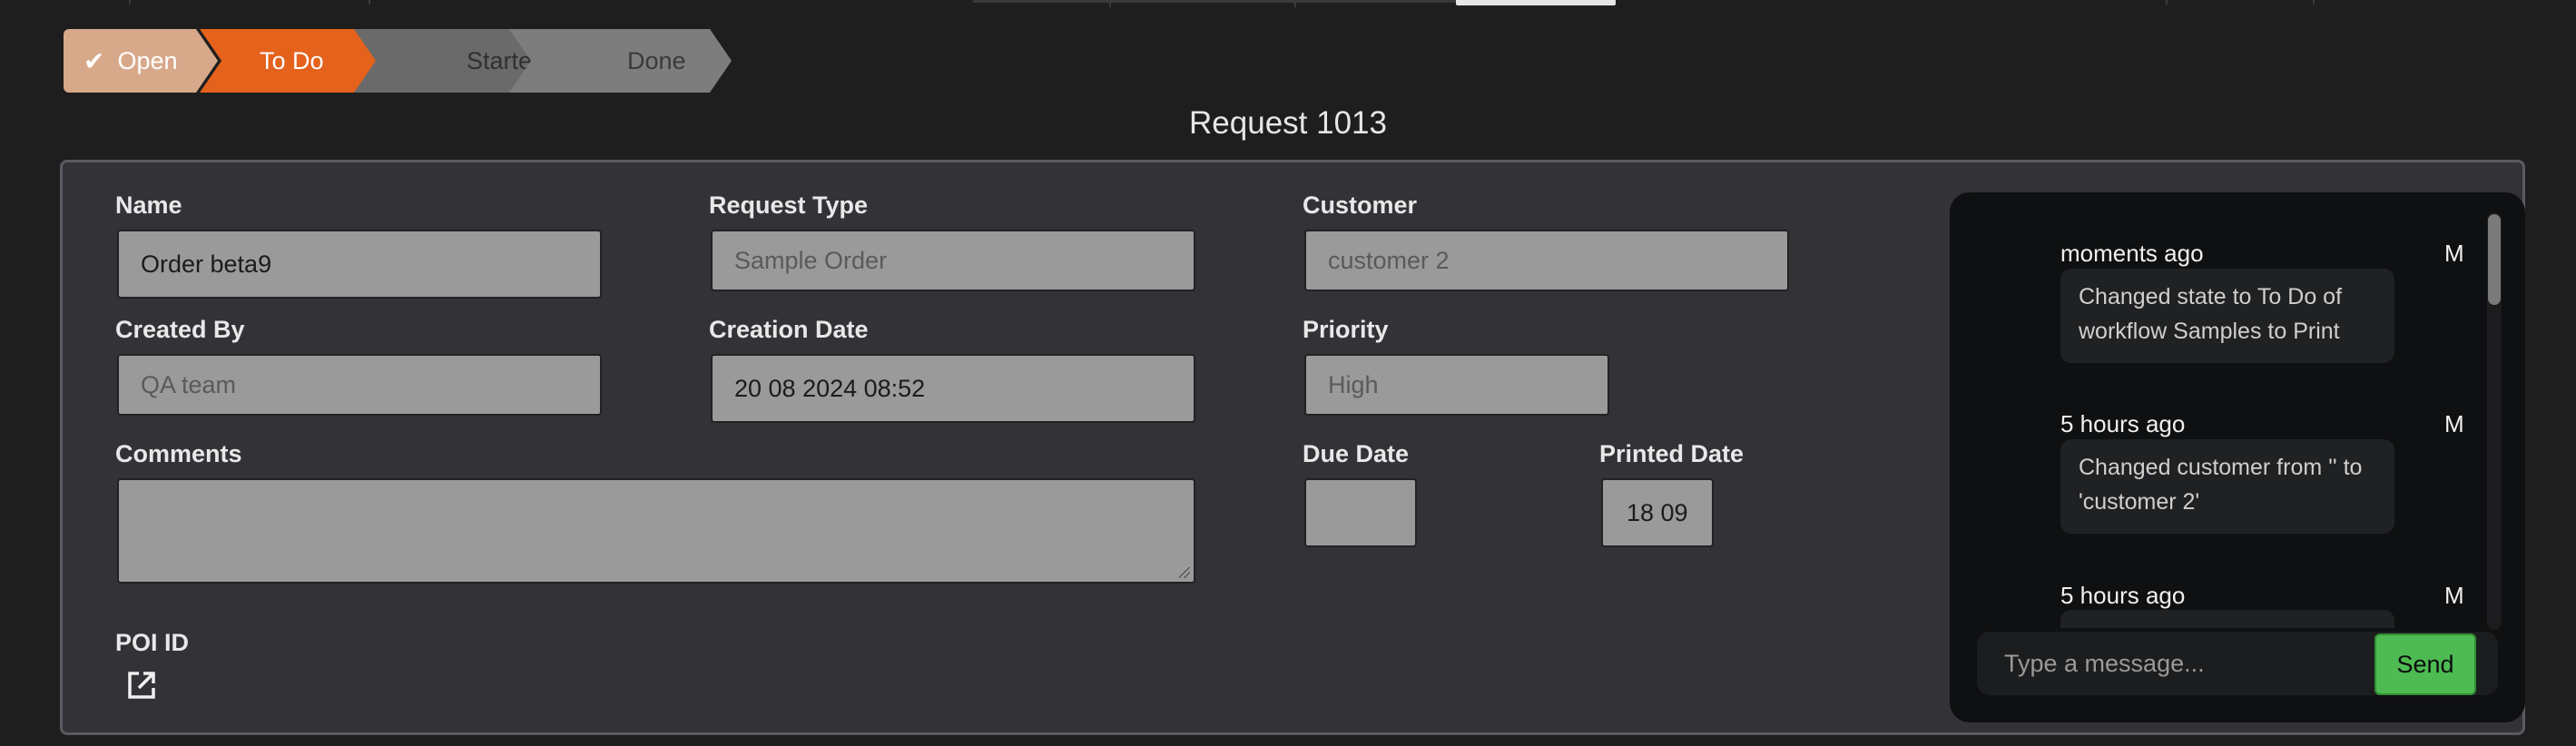 This screenshot has height=746, width=2576. Describe the element at coordinates (1546, 260) in the screenshot. I see `customer-field: customer 2` at that location.